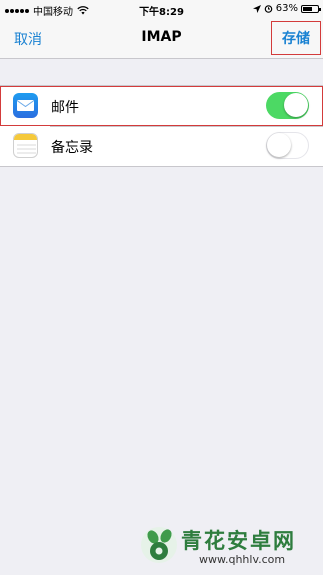  Describe the element at coordinates (268, 9) in the screenshot. I see `alarm-clock-icon` at that location.